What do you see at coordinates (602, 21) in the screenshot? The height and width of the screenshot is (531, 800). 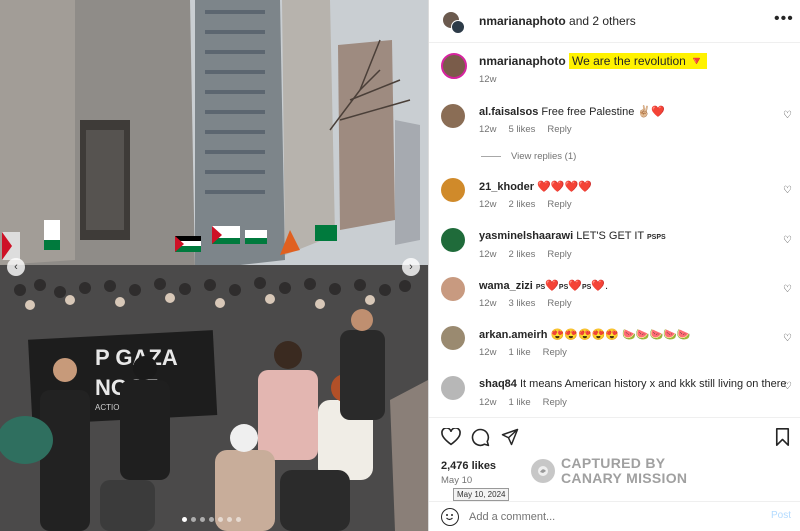 I see `collaborators-text: and 2 others` at bounding box center [602, 21].